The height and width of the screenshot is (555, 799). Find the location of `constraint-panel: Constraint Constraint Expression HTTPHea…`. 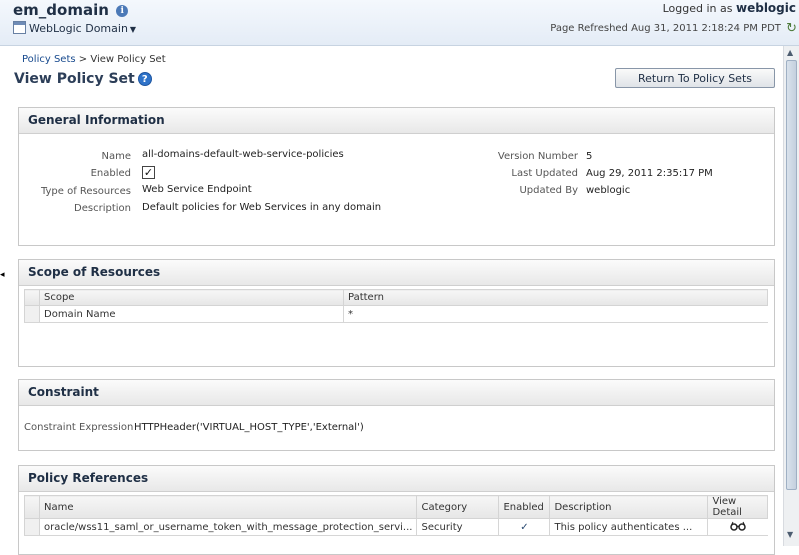

constraint-panel: Constraint Constraint Expression HTTPHea… is located at coordinates (396, 415).